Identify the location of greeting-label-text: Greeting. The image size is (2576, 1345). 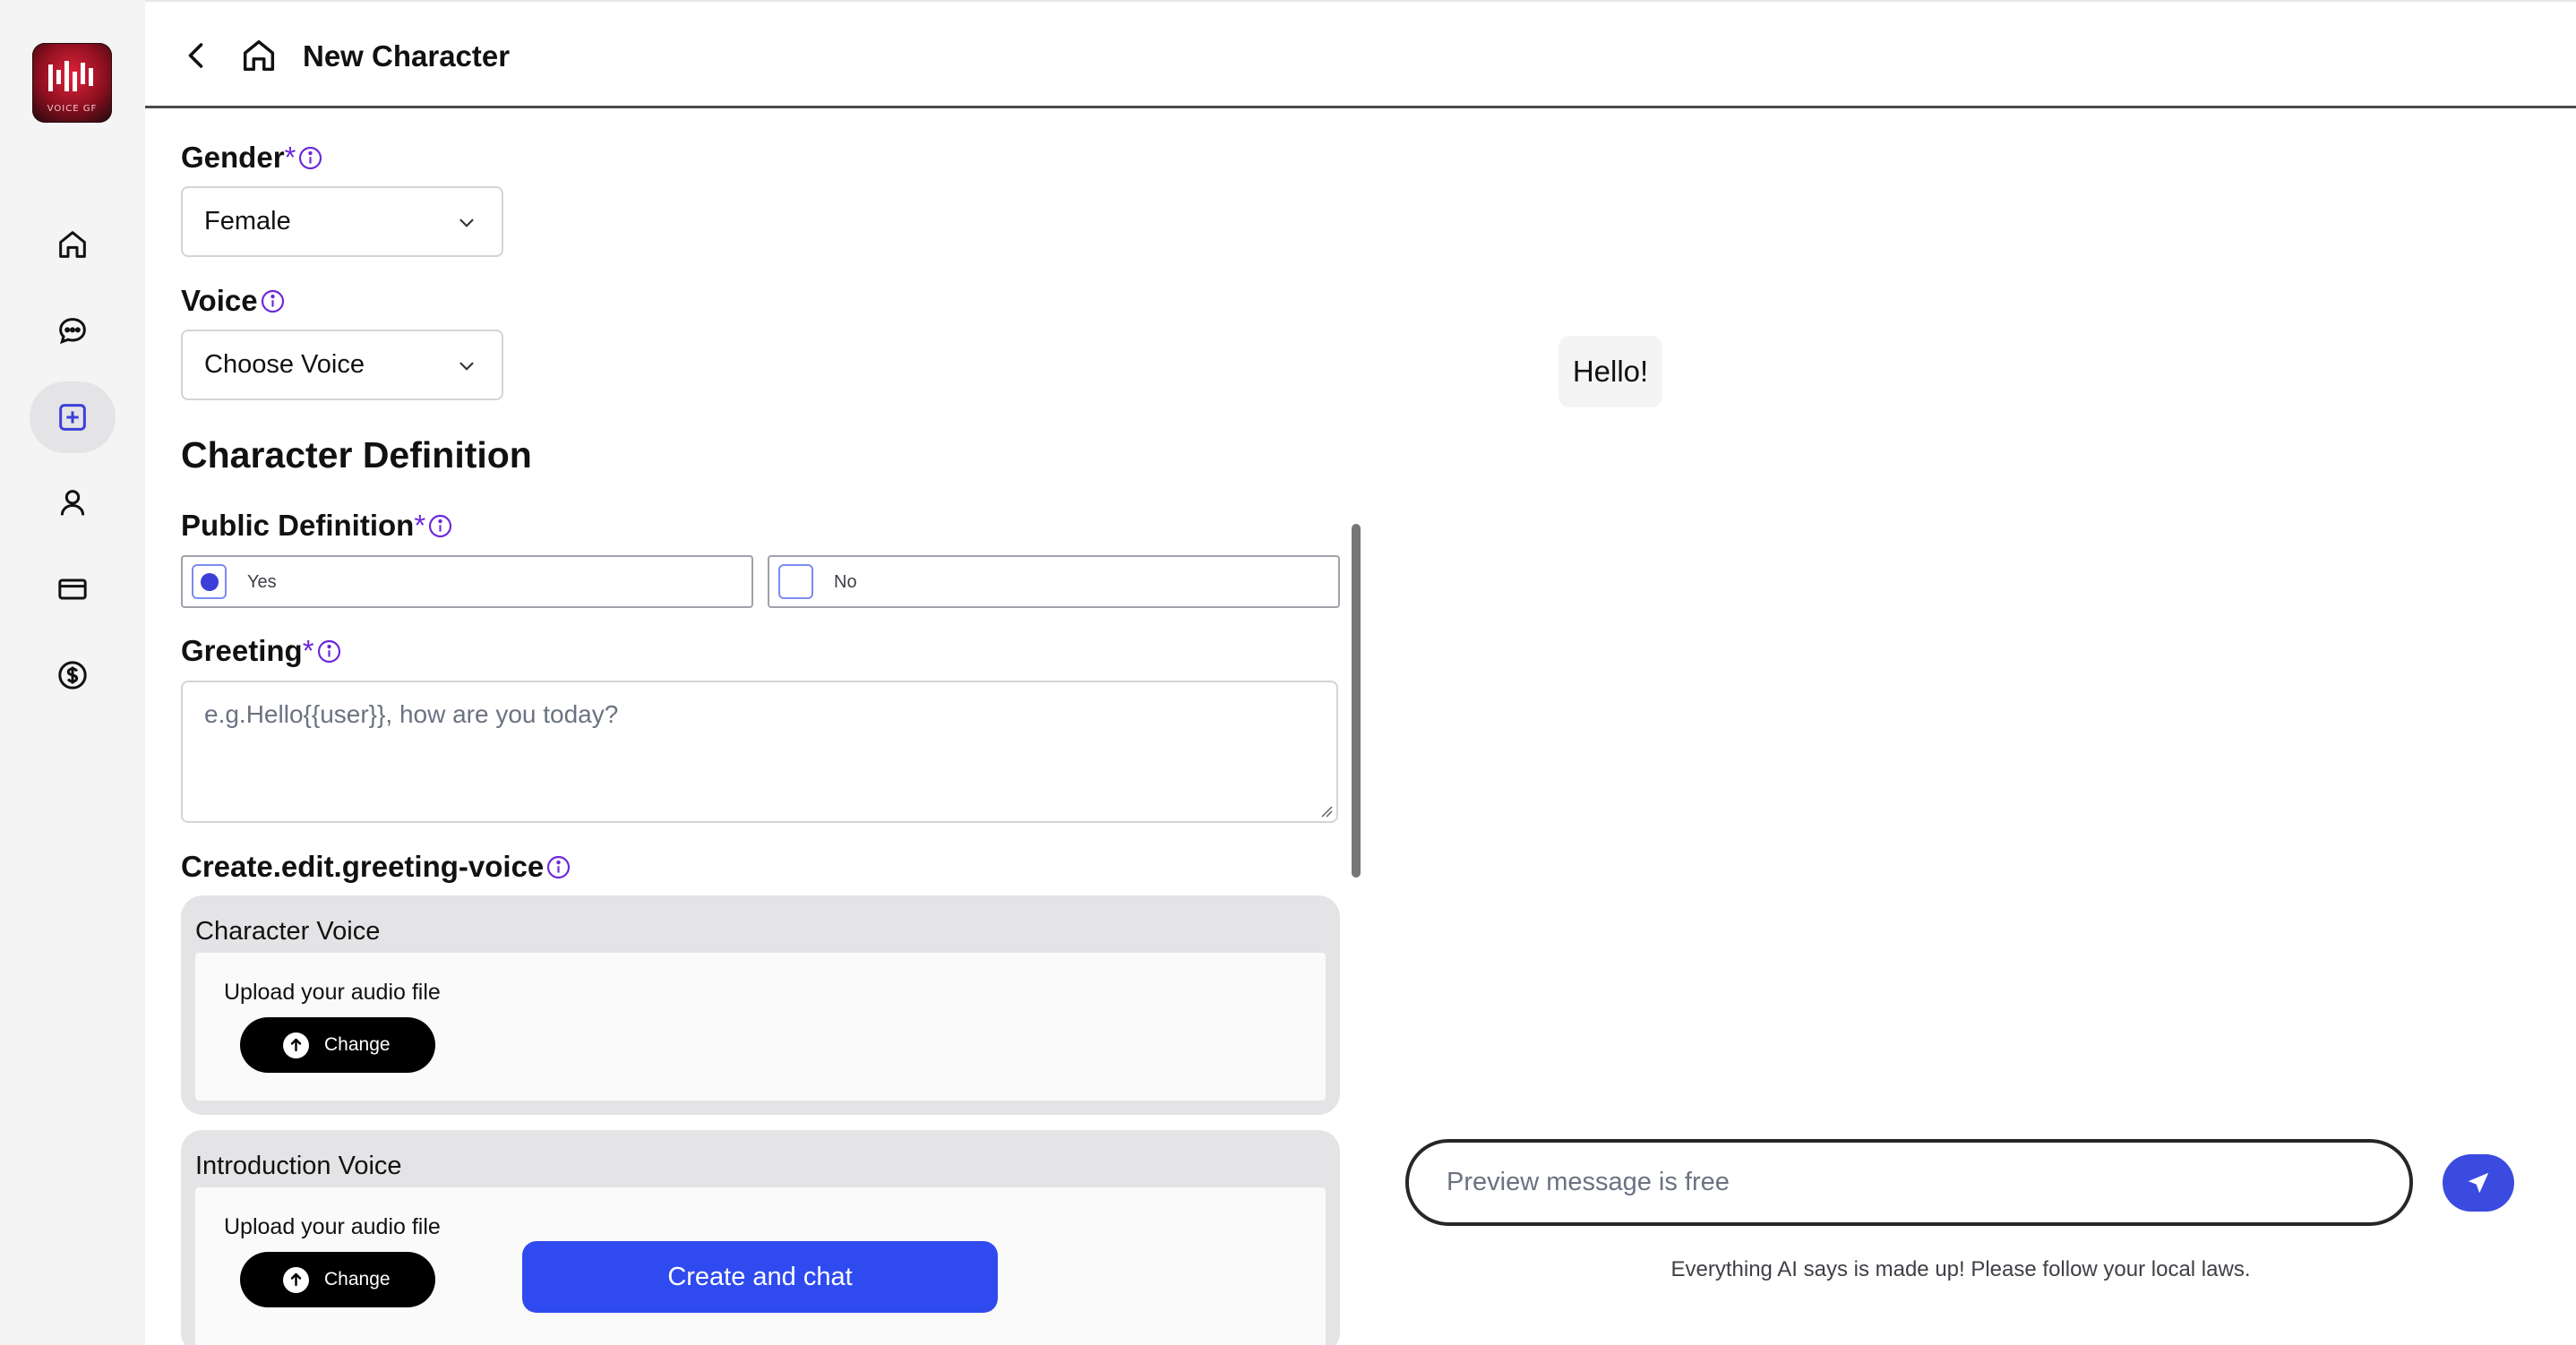
(242, 650).